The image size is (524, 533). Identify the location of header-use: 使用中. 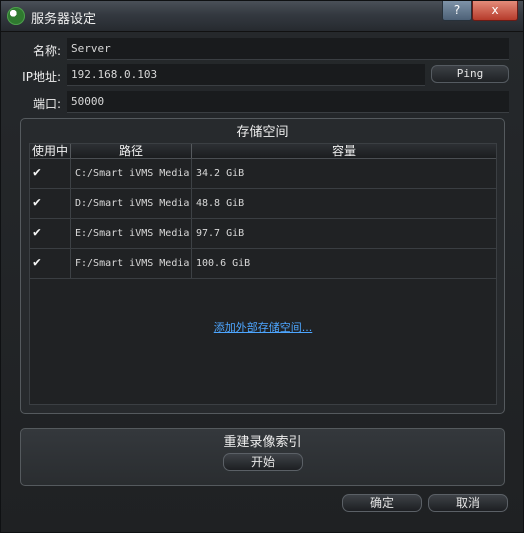
(50, 151).